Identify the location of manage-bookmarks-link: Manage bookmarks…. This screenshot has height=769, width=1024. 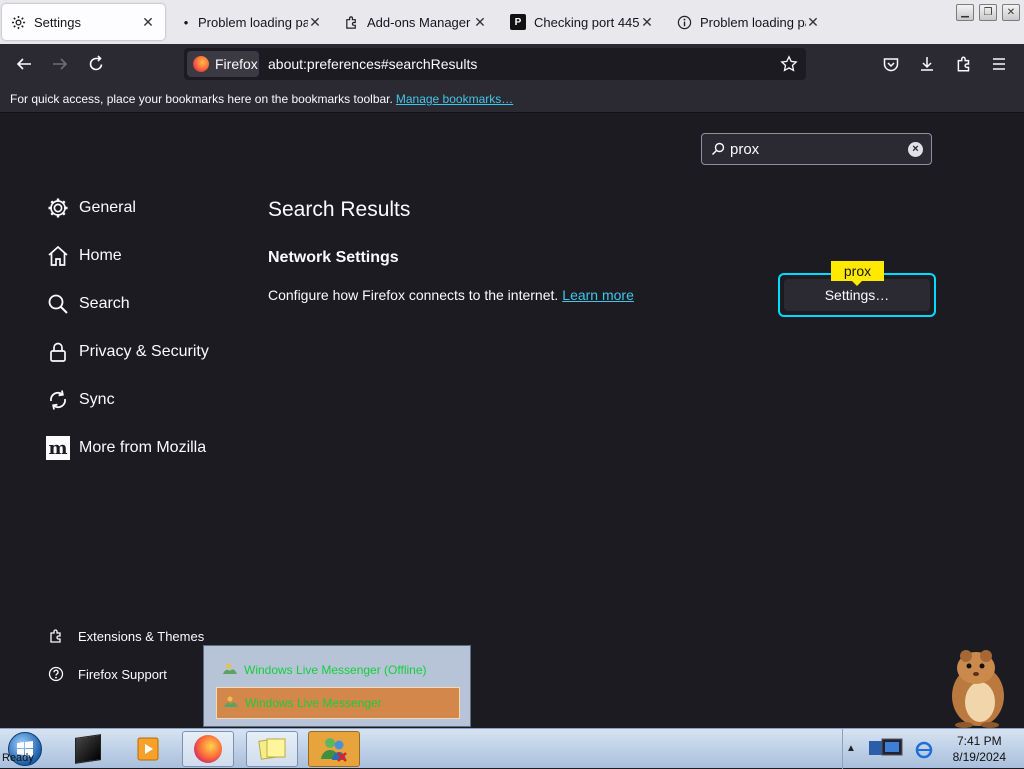
(454, 99).